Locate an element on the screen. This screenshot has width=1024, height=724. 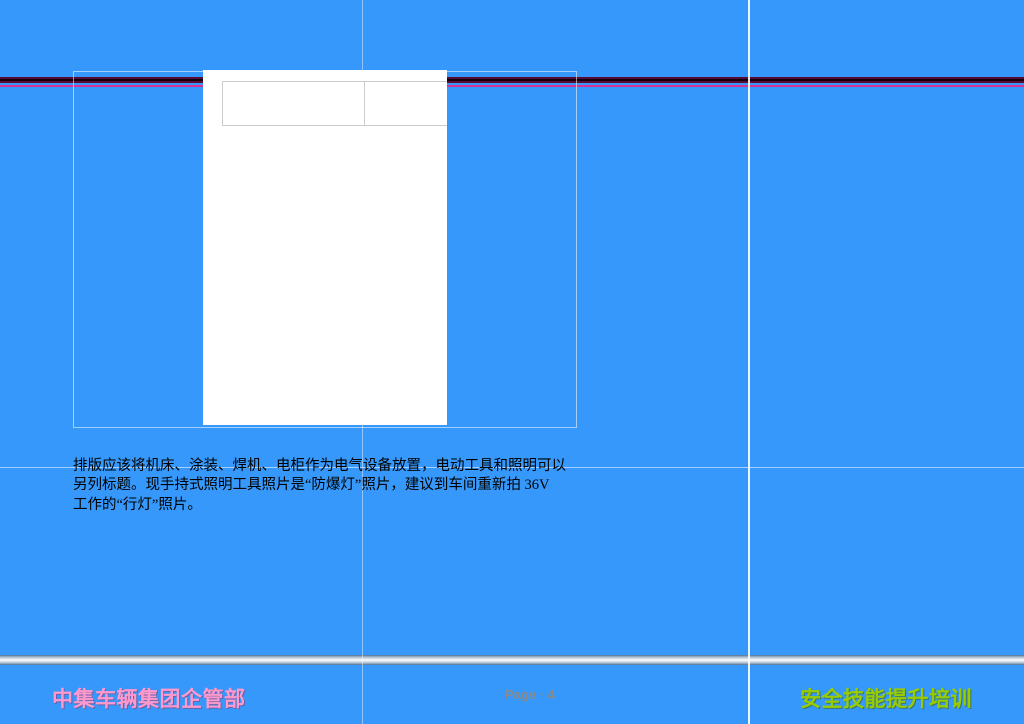
footer-bar is located at coordinates (512, 660).